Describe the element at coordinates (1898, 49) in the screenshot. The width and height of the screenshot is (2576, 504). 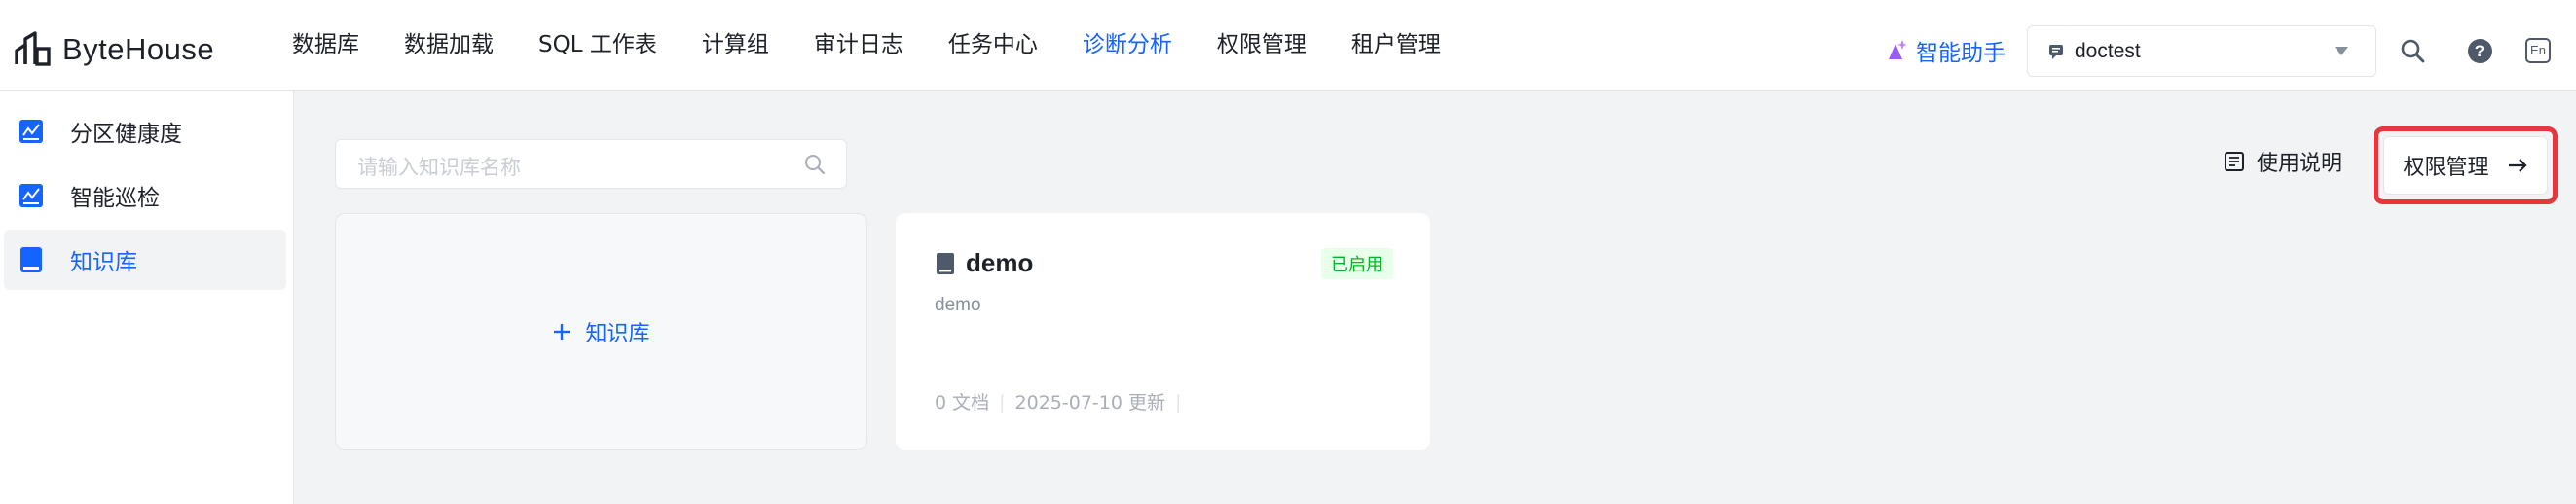
I see `sparkle-icon` at that location.